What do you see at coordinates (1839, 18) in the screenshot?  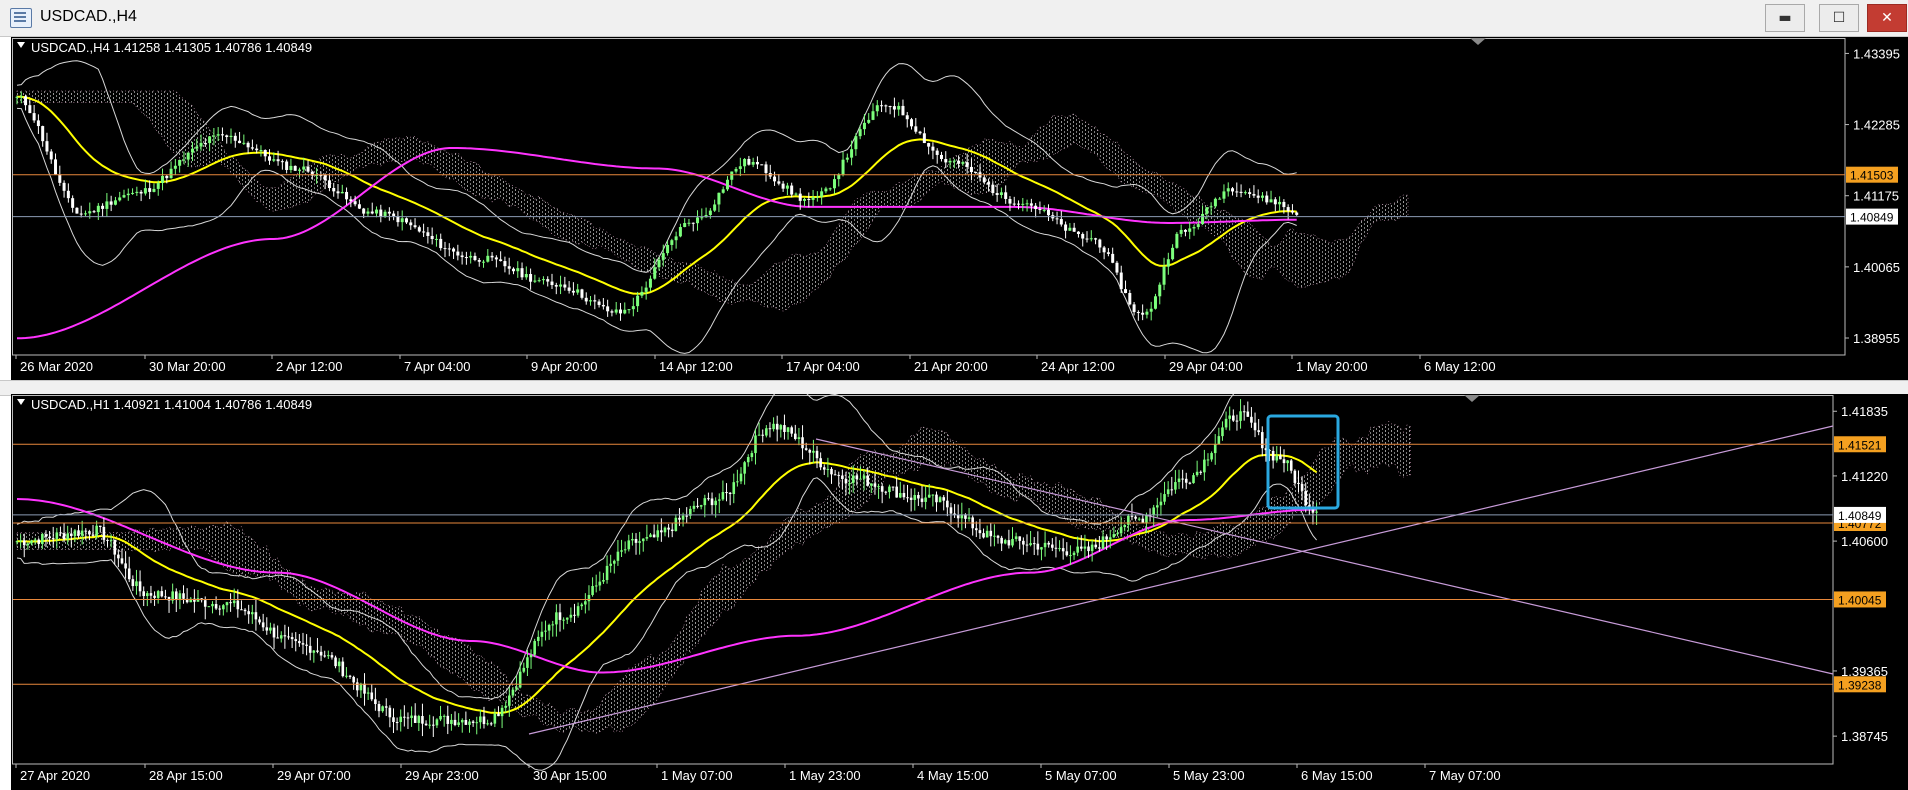 I see `maximize-button: ☐` at bounding box center [1839, 18].